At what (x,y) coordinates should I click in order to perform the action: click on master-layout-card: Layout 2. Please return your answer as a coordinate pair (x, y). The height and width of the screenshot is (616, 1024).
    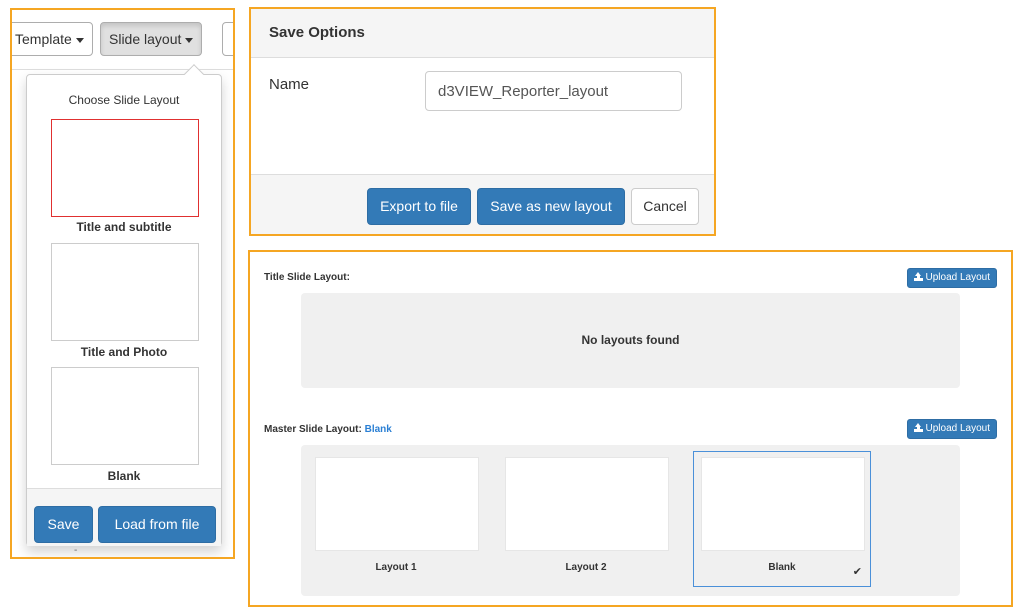
    Looking at the image, I should click on (586, 519).